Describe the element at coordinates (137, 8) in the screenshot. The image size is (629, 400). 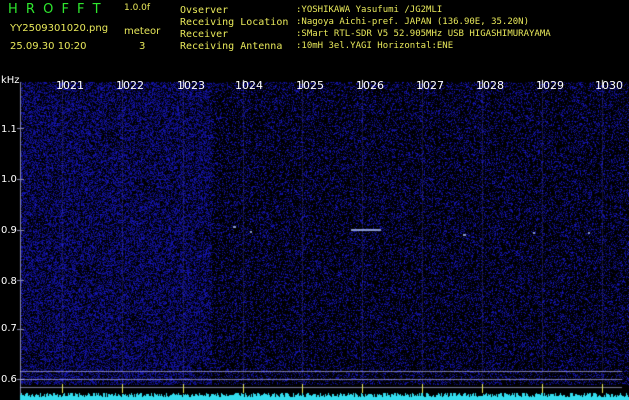
I see `app-version: 1.0.0f` at that location.